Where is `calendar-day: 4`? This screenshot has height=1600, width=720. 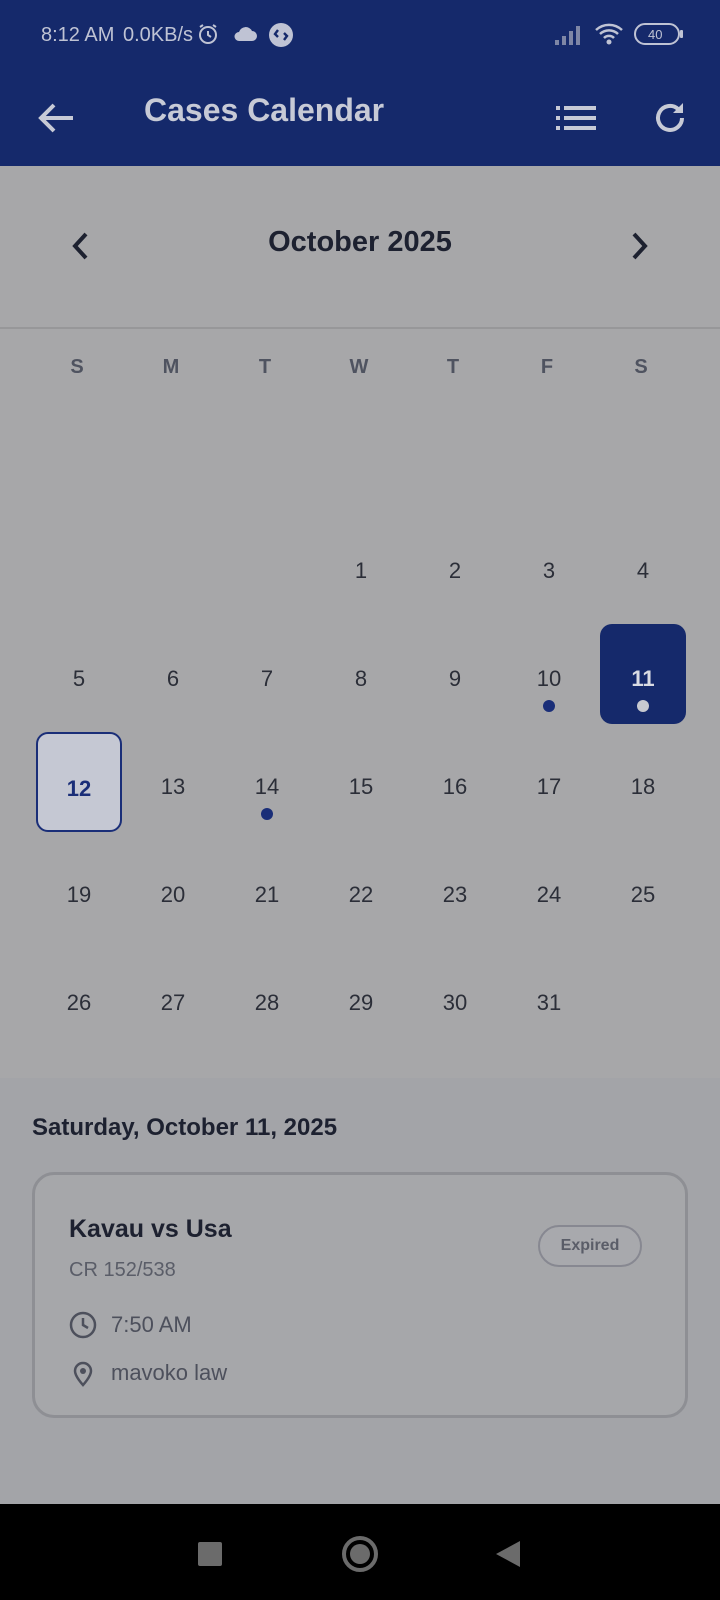
calendar-day: 4 is located at coordinates (643, 566).